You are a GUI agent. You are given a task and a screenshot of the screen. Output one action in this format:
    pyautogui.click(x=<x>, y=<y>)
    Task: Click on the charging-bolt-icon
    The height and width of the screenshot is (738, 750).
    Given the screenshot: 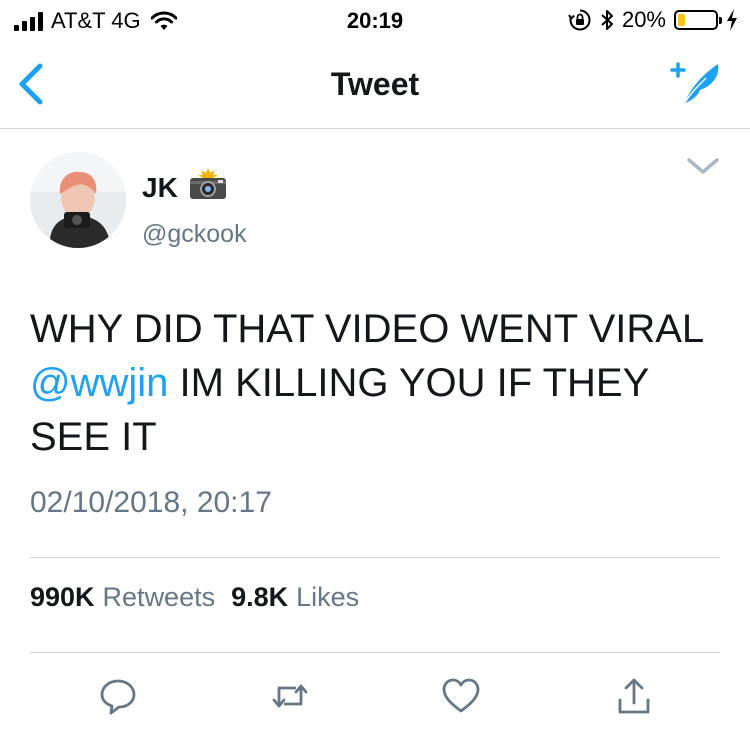 What is the action you would take?
    pyautogui.click(x=732, y=20)
    